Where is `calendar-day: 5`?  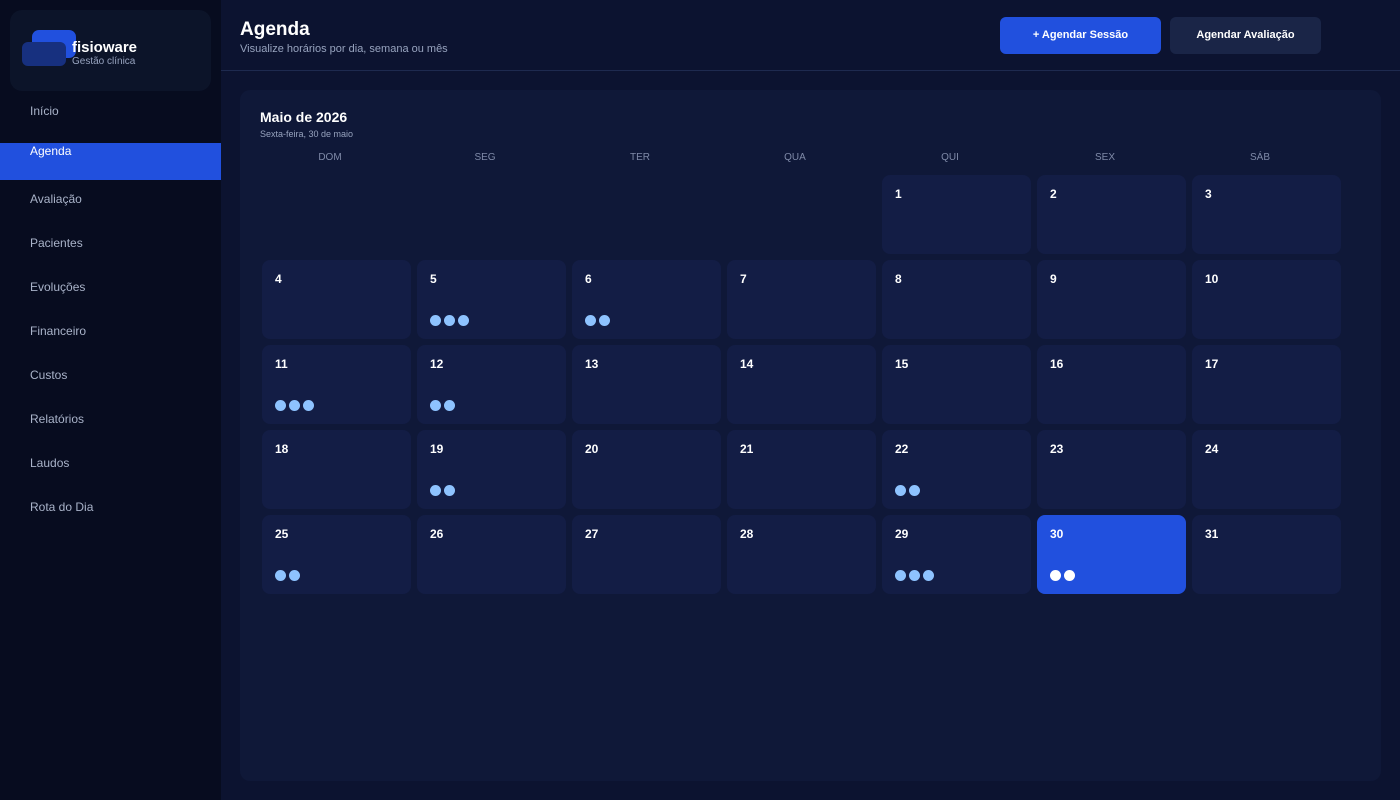
calendar-day: 5 is located at coordinates (491, 299).